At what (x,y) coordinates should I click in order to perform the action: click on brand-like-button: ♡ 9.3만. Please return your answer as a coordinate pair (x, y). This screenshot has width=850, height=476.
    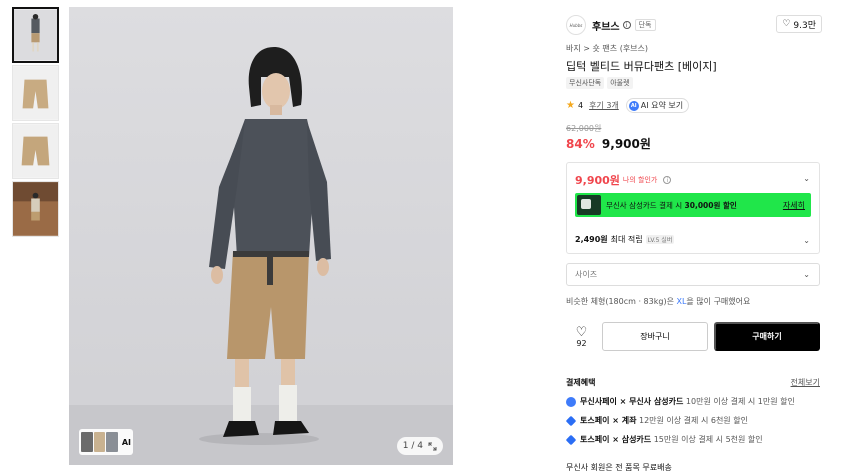
    Looking at the image, I should click on (799, 24).